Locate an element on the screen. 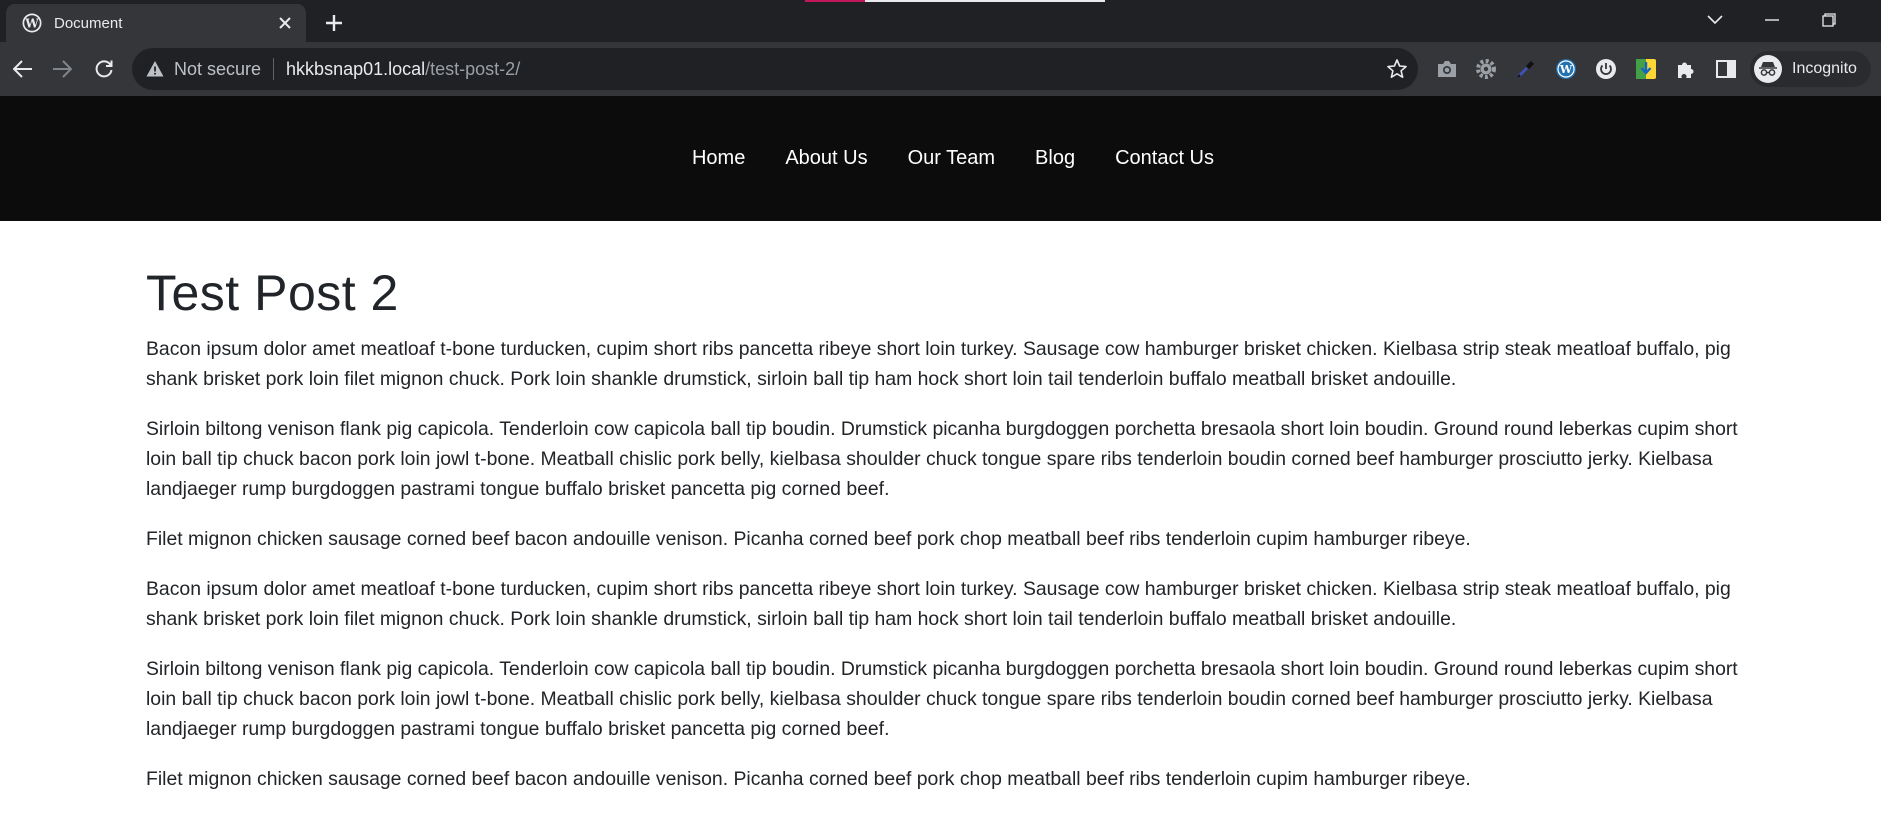 This screenshot has height=838, width=1881. reload-icon is located at coordinates (104, 69).